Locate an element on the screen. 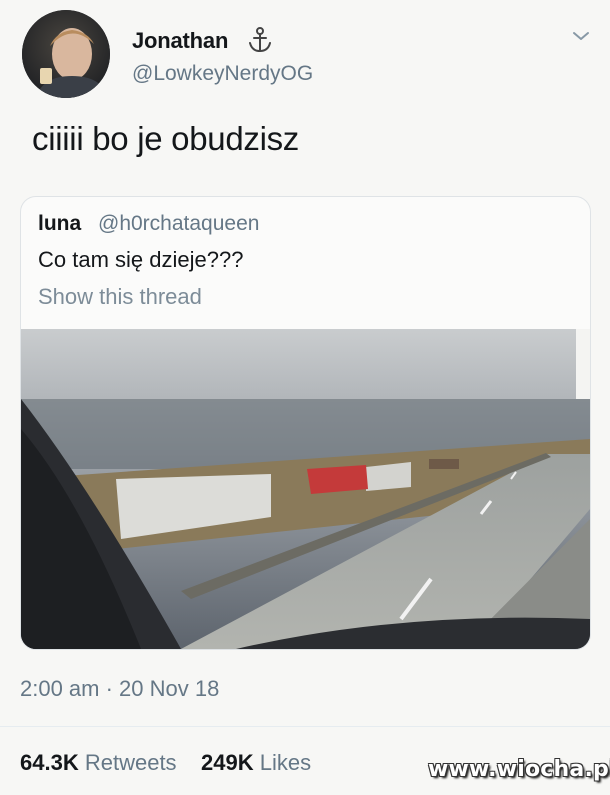 The width and height of the screenshot is (610, 795). likes-label: Likes is located at coordinates (285, 762).